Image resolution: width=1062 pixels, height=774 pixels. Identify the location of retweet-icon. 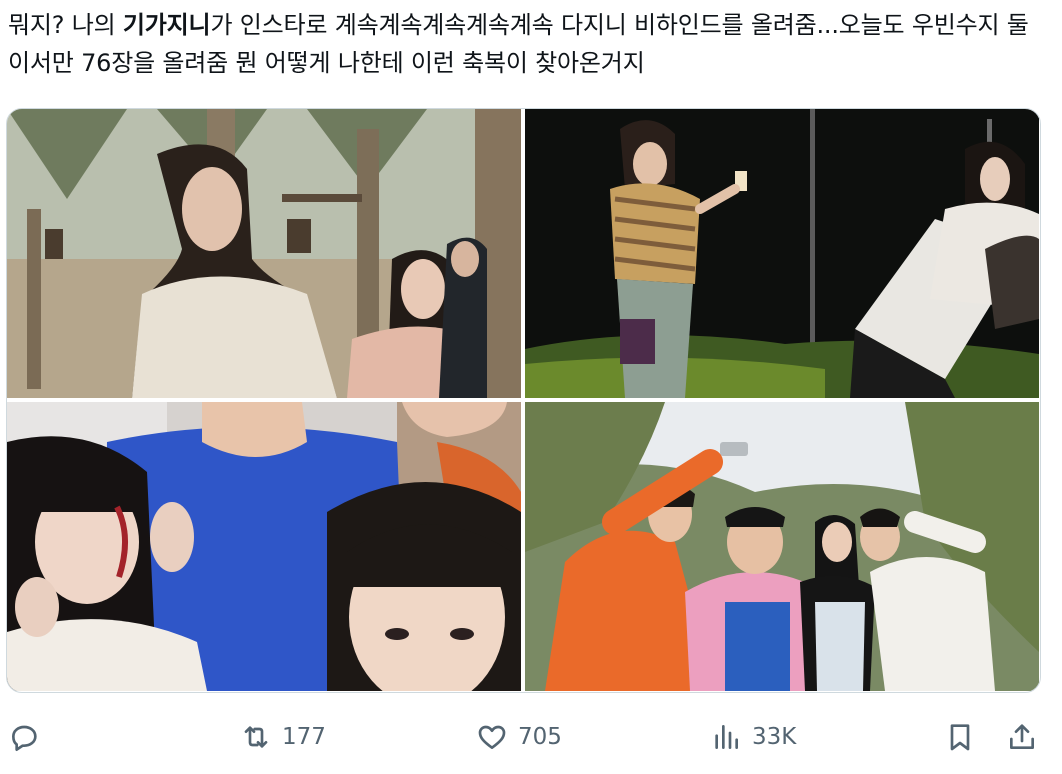
(256, 737).